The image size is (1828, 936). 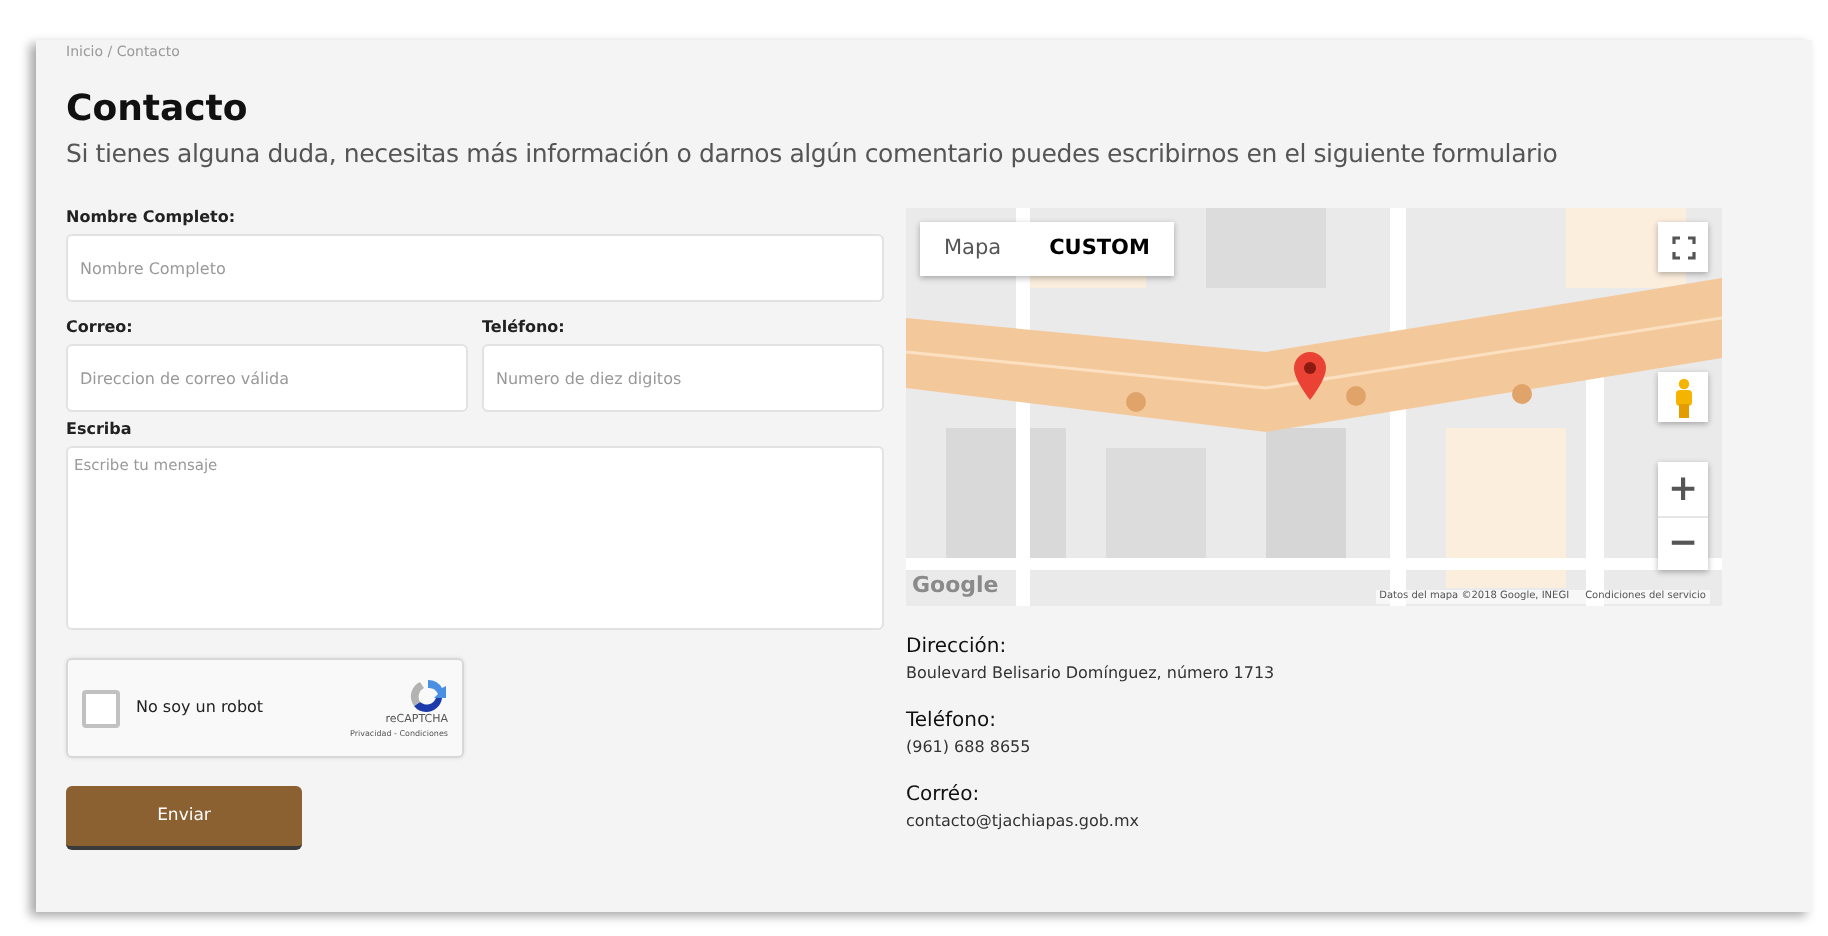 I want to click on person-figure-icon, so click(x=1683, y=397).